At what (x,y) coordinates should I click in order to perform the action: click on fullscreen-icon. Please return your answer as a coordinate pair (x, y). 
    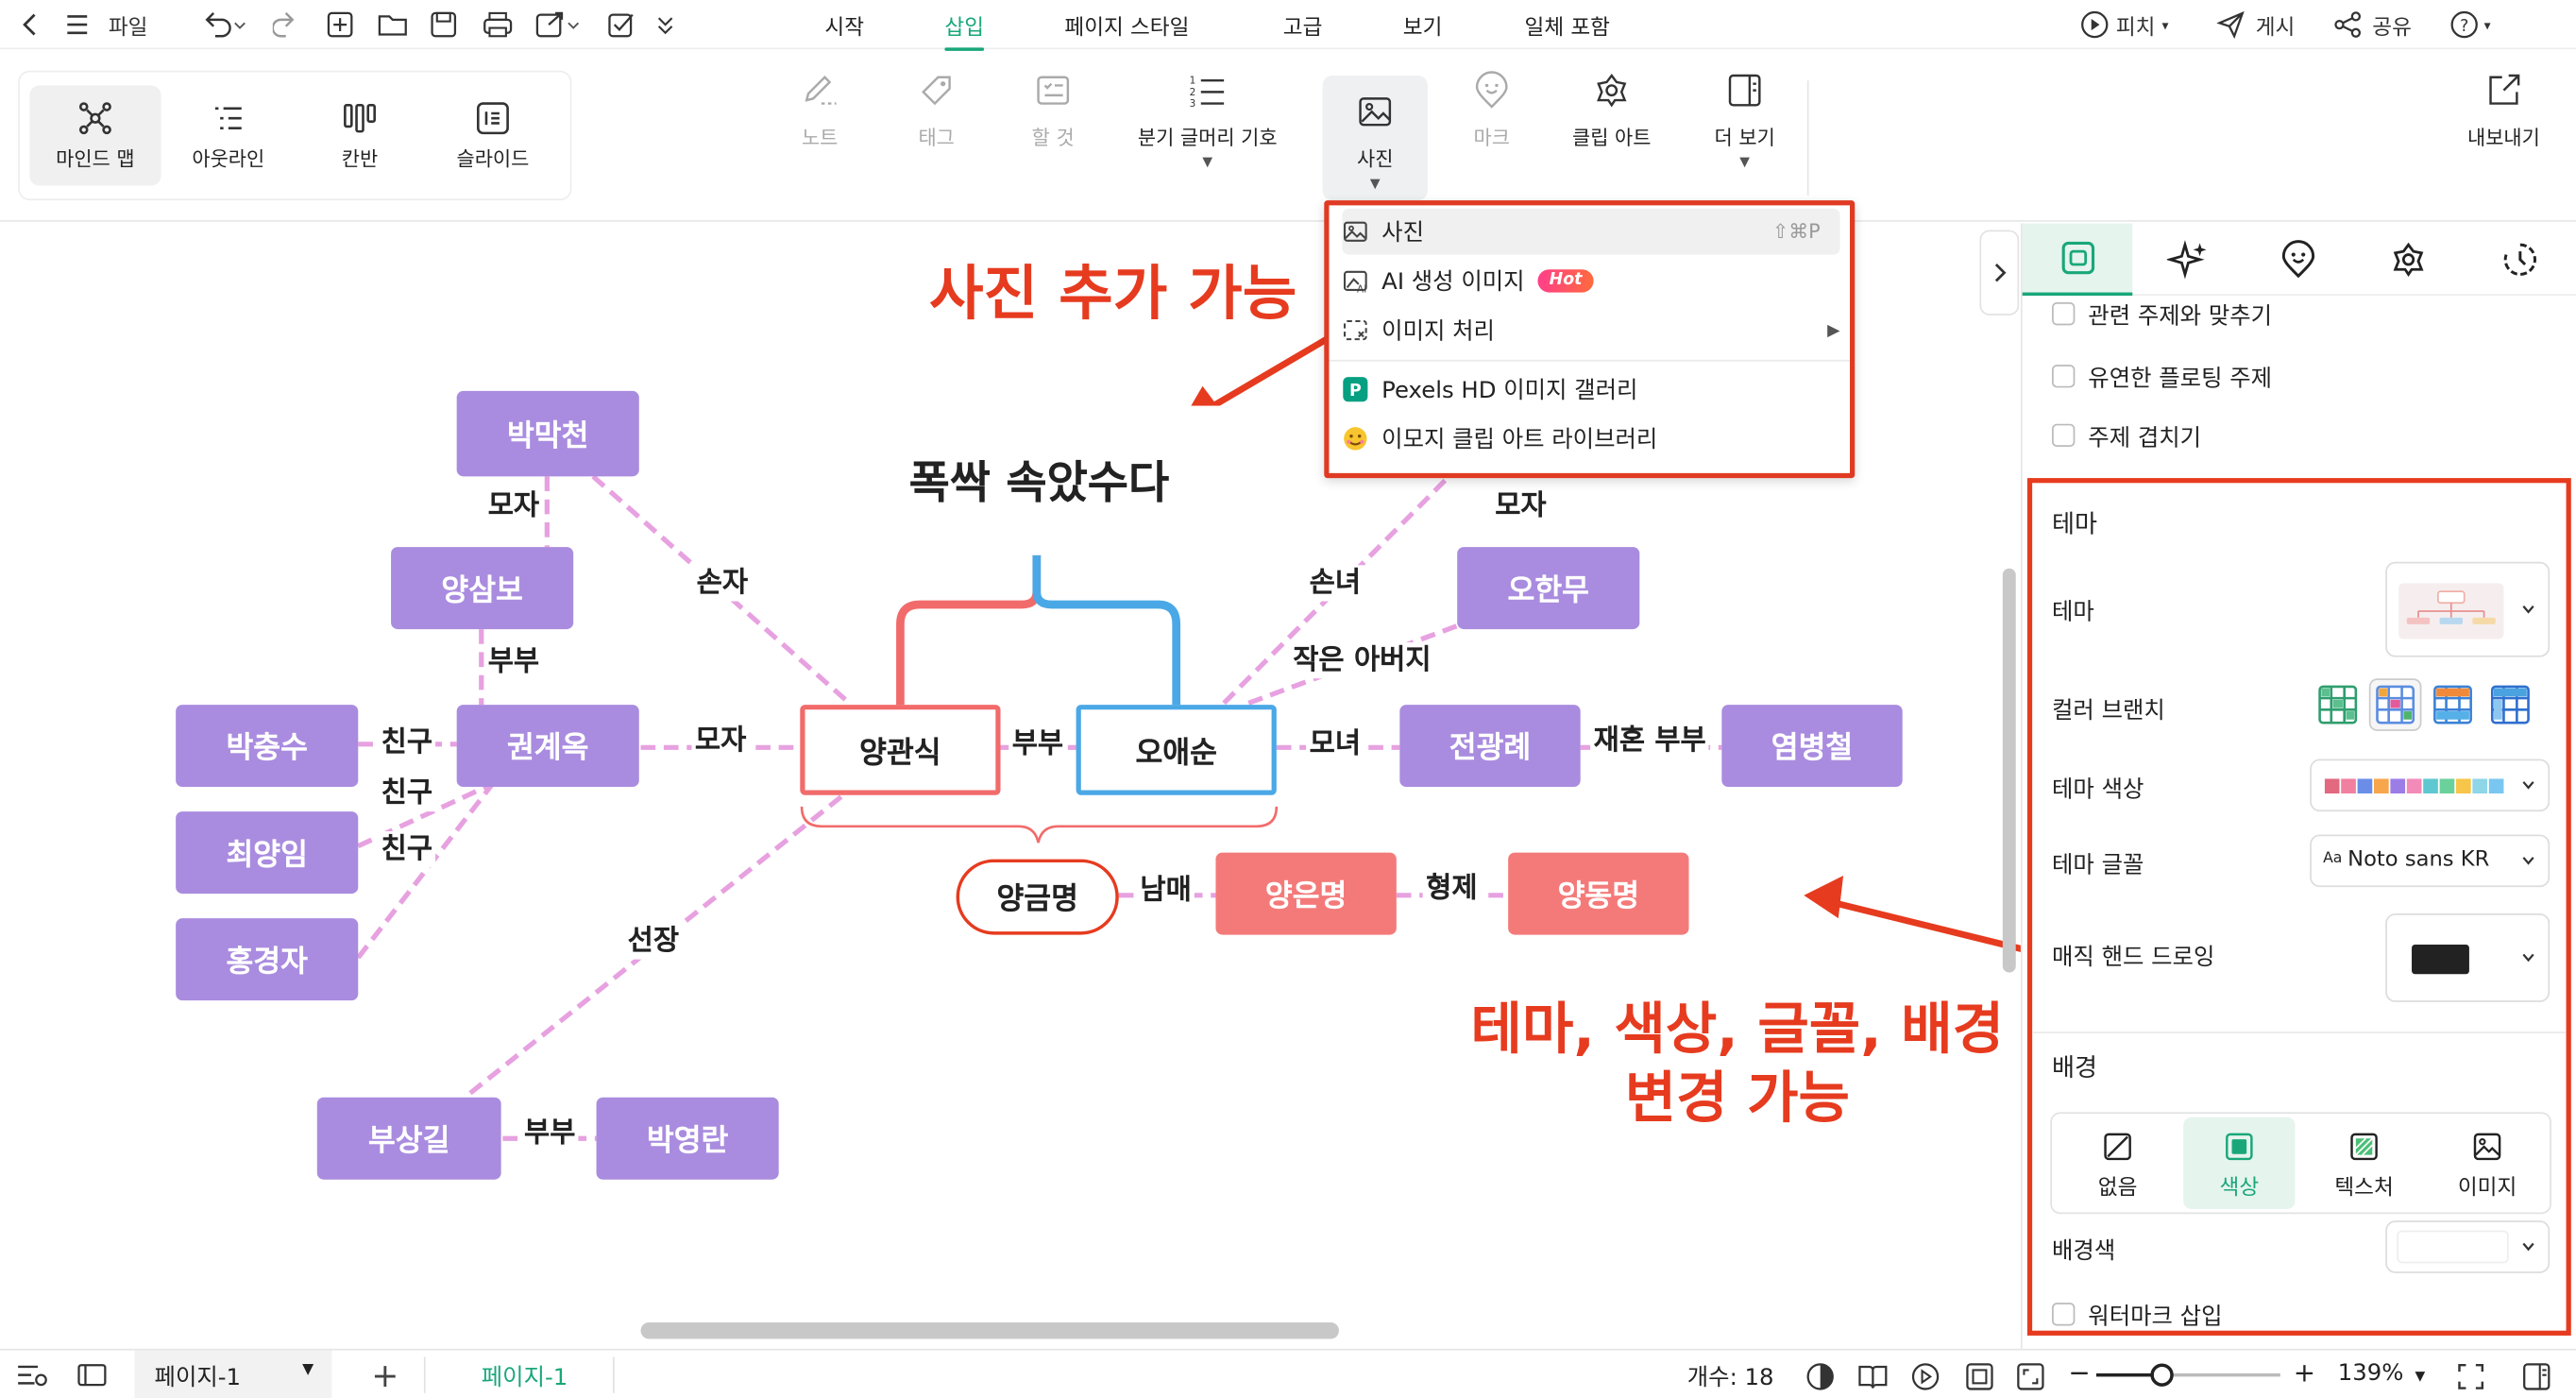
    Looking at the image, I should click on (2031, 1376).